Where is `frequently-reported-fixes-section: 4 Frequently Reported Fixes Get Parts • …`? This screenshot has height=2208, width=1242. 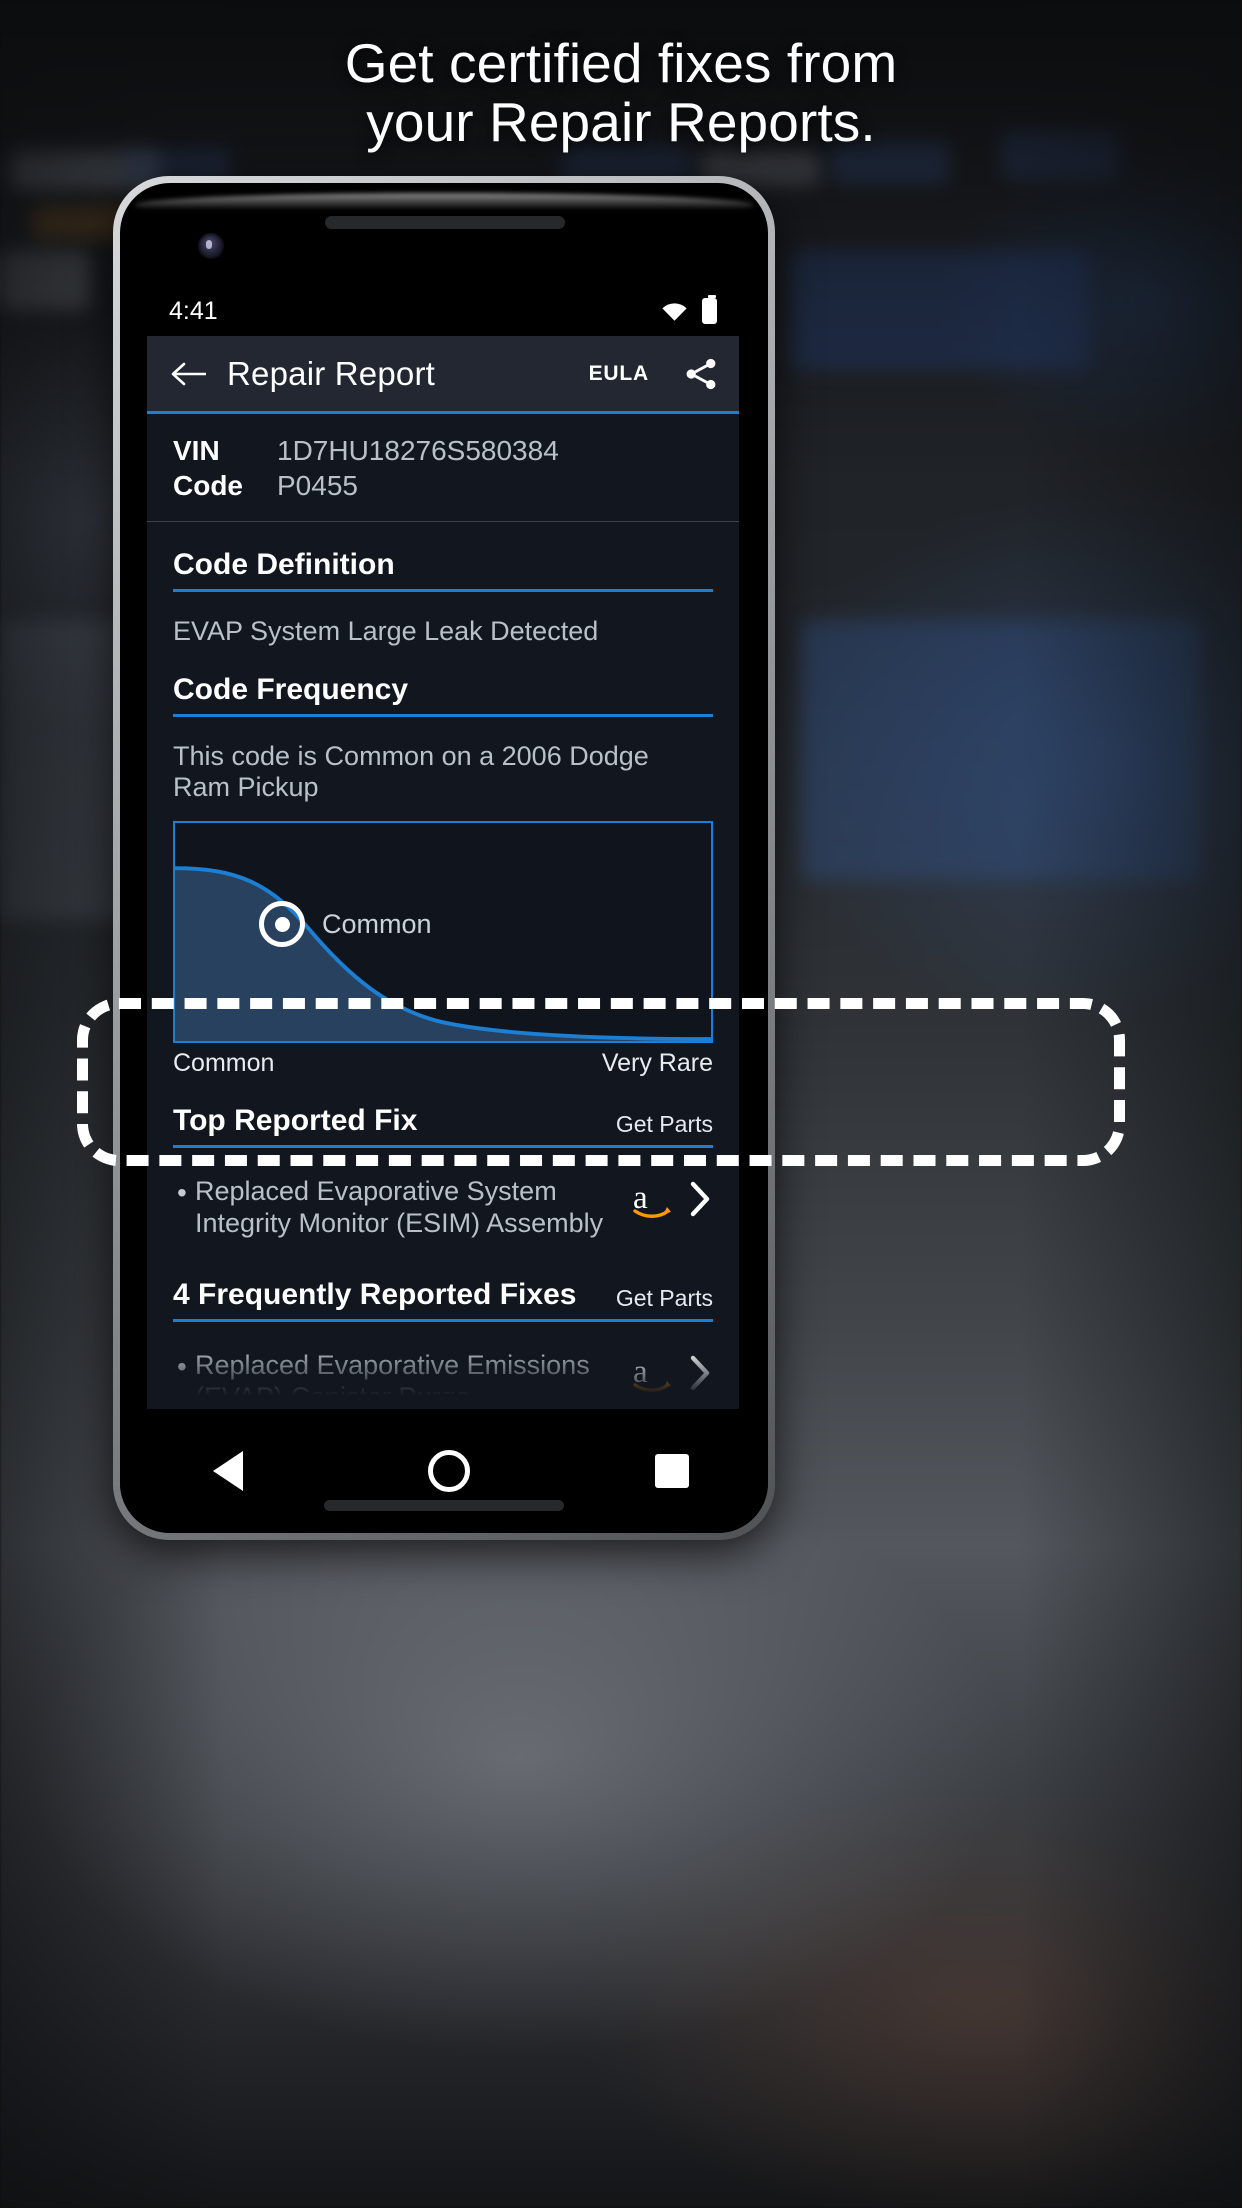 frequently-reported-fixes-section: 4 Frequently Reported Fixes Get Parts • … is located at coordinates (443, 1330).